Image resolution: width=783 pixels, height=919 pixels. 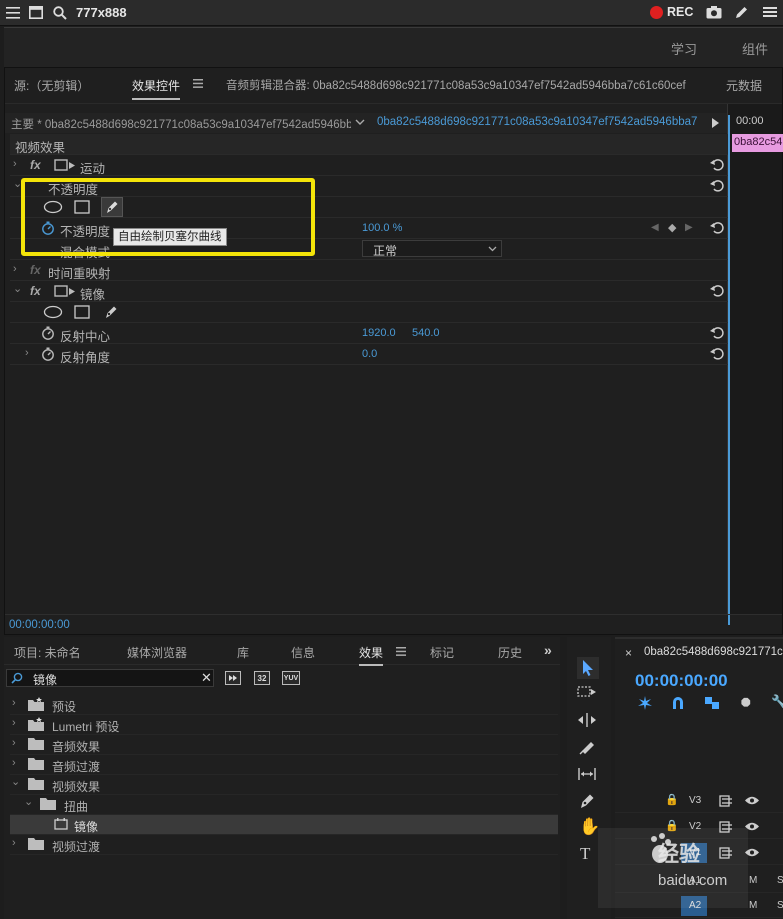 I want to click on playhead, so click(x=729, y=370).